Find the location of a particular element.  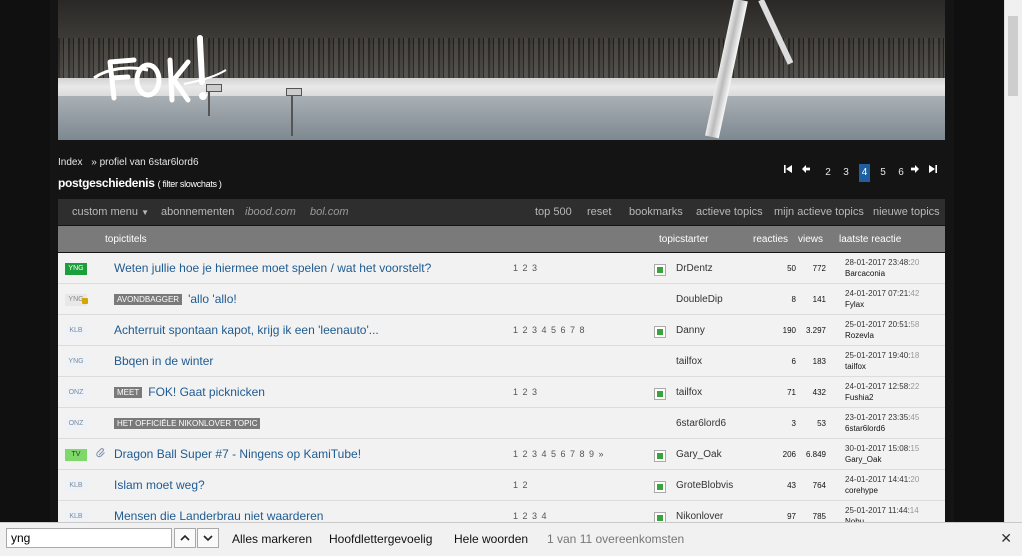

find-next-button is located at coordinates (208, 538).